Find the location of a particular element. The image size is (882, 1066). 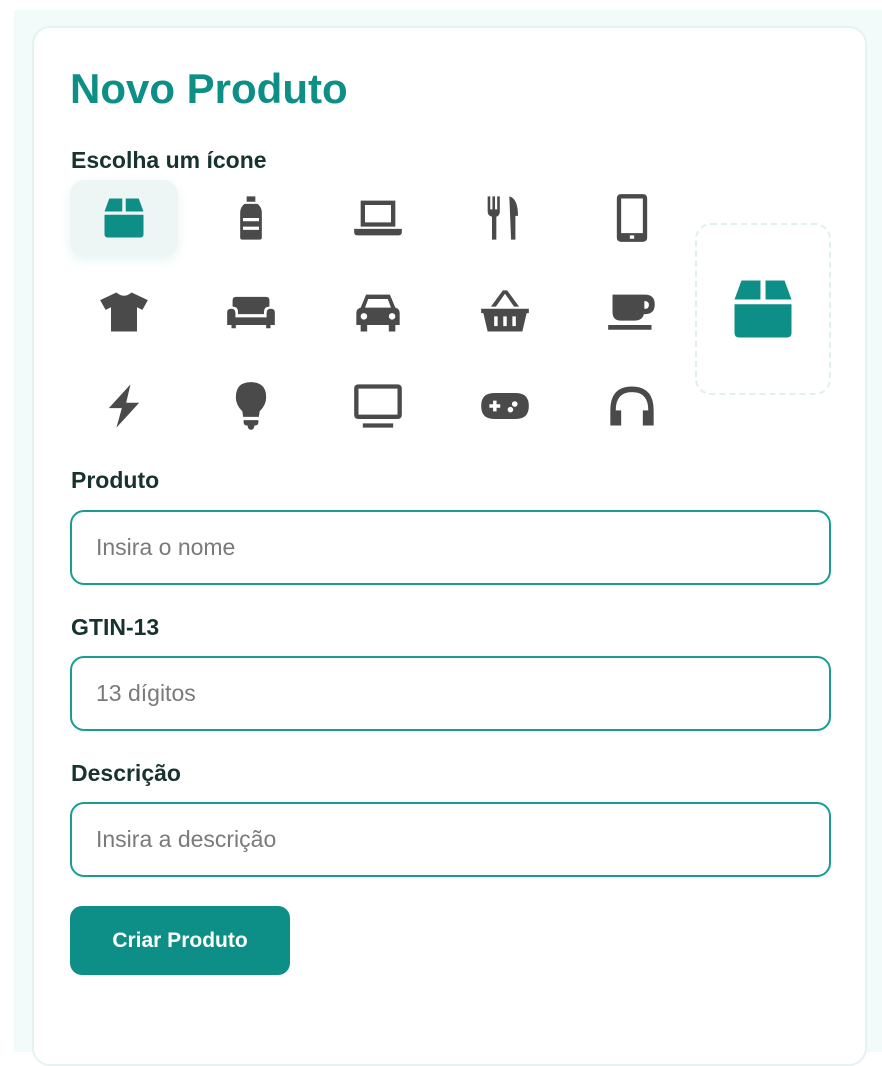

page-title: Novo Produto is located at coordinates (209, 88).